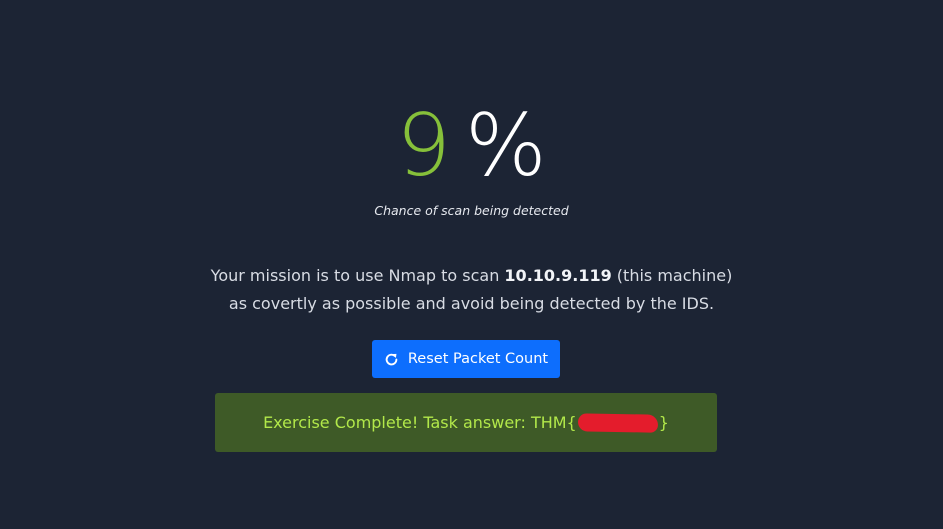  What do you see at coordinates (506, 146) in the screenshot?
I see `percent-sign: %` at bounding box center [506, 146].